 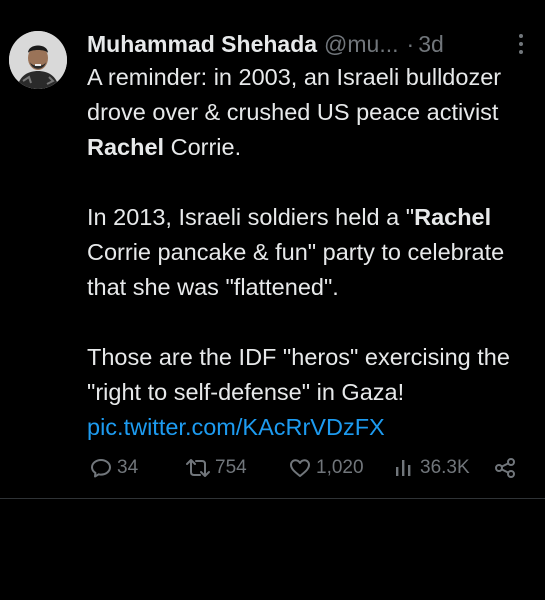 I want to click on repost-icon, so click(x=198, y=468).